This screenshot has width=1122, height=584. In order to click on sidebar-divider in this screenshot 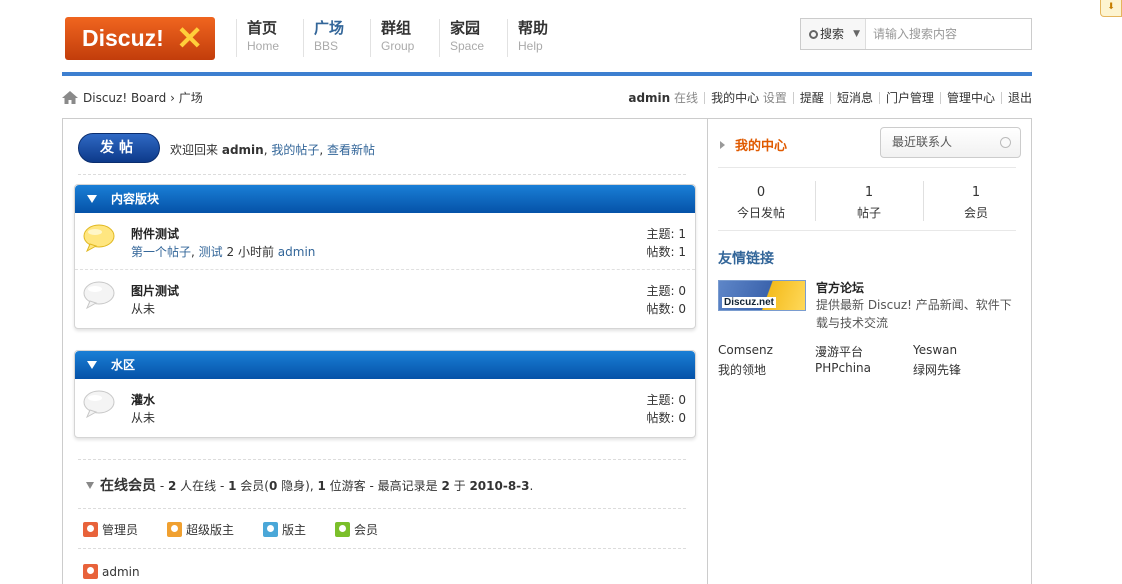, I will do `click(707, 351)`.